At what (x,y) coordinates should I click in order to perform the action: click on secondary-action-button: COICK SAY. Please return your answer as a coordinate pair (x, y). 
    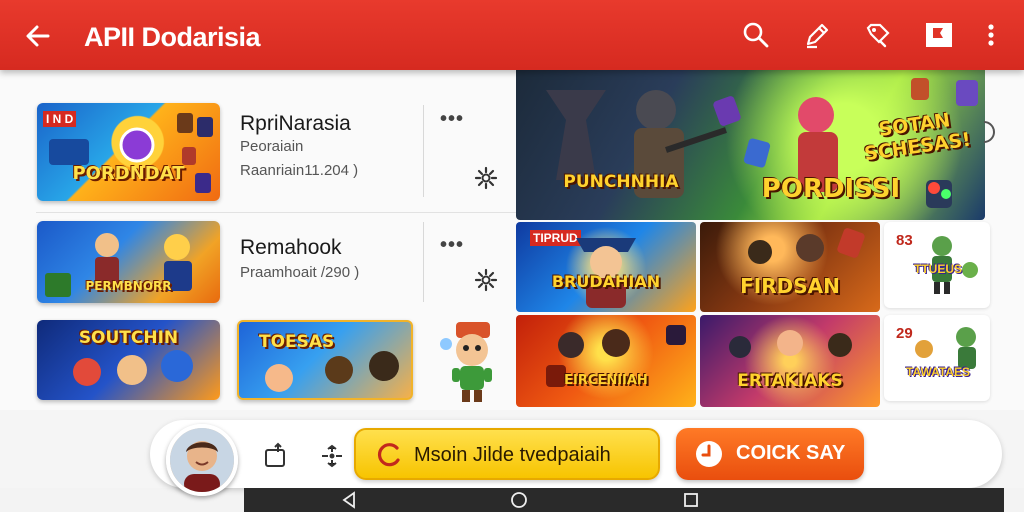
    Looking at the image, I should click on (770, 454).